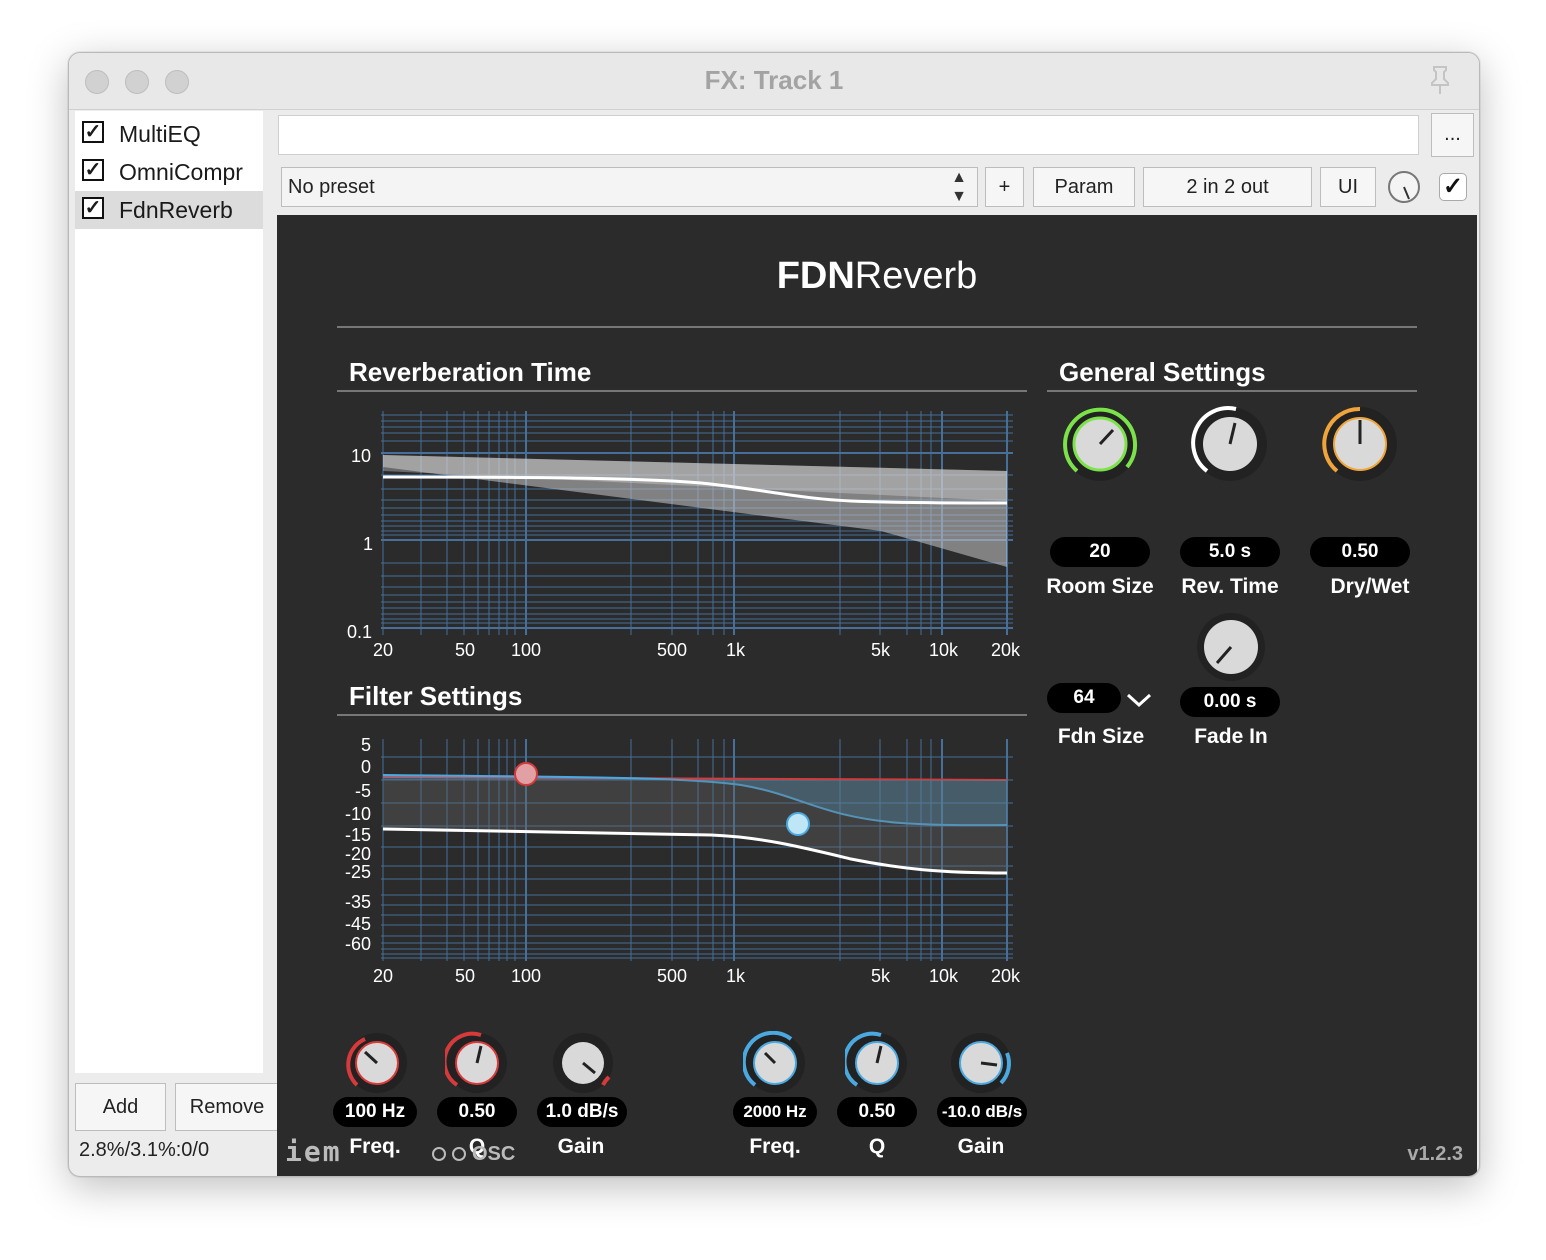 The width and height of the screenshot is (1546, 1260). What do you see at coordinates (1227, 187) in the screenshot?
I see `io-routing-button: 2 in 2 out` at bounding box center [1227, 187].